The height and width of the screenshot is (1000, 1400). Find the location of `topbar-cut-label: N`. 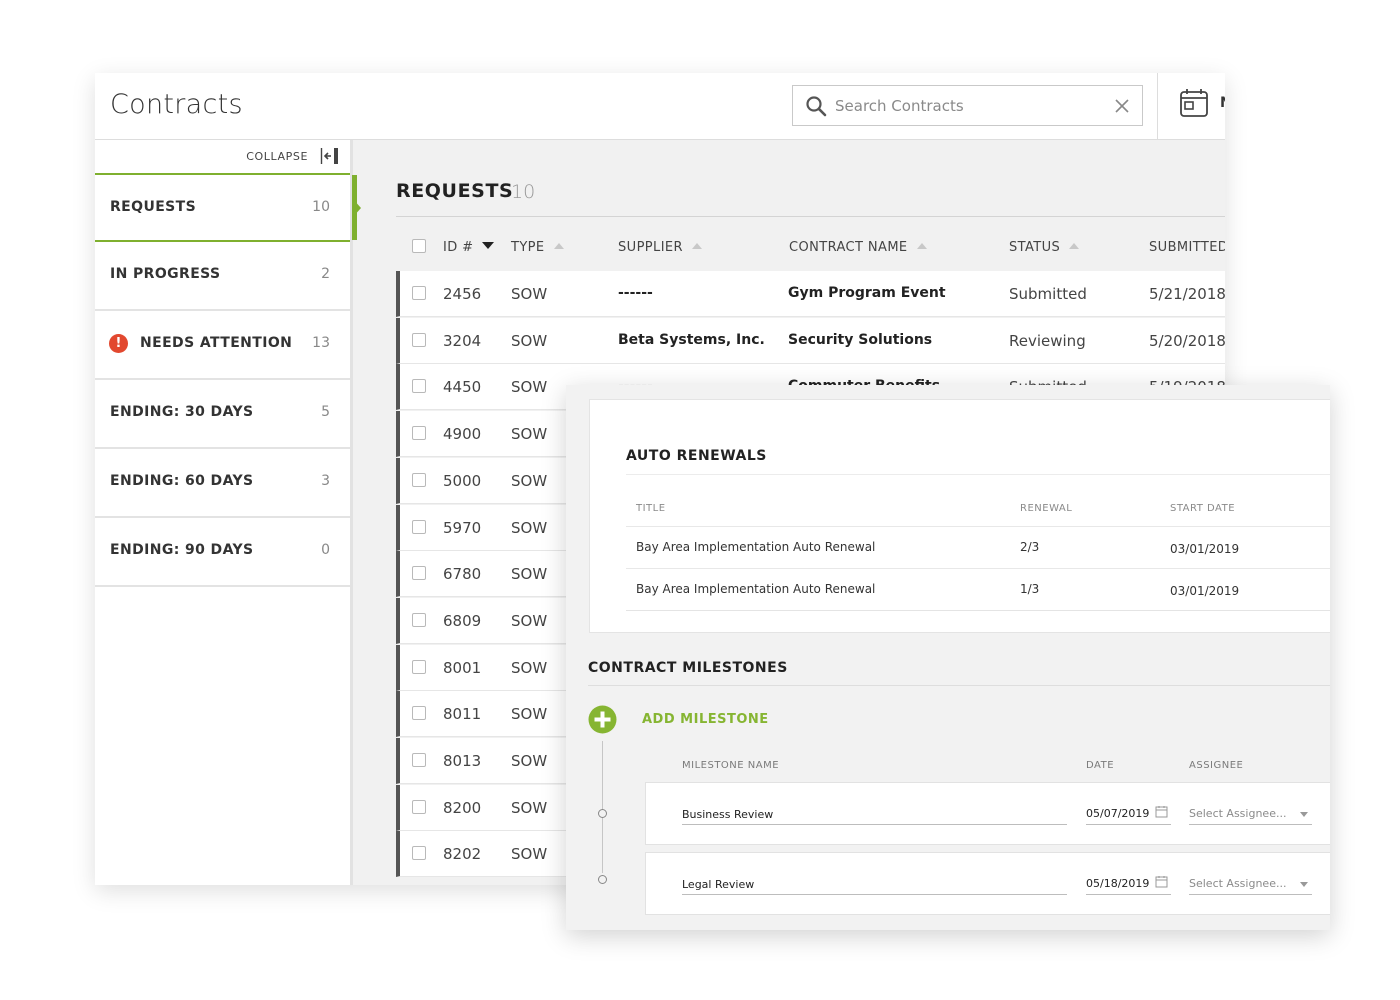

topbar-cut-label: N is located at coordinates (1222, 103).